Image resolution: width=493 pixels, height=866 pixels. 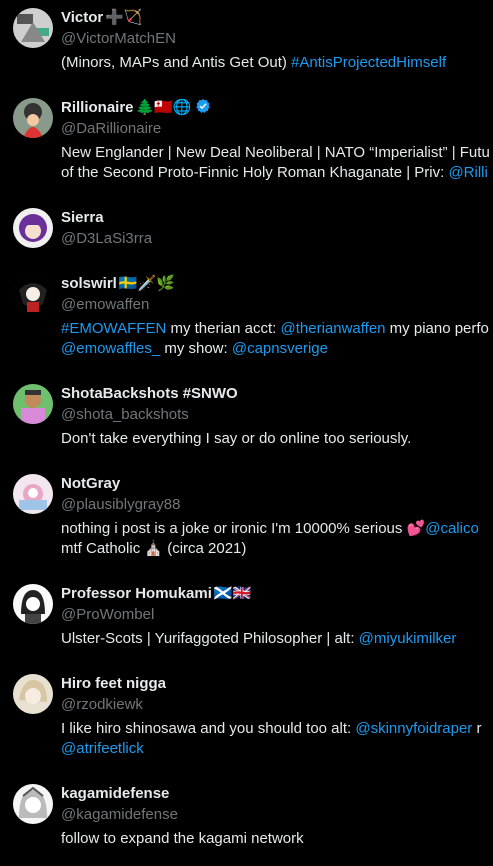 I want to click on bio-link: @miyukimilker, so click(x=408, y=638).